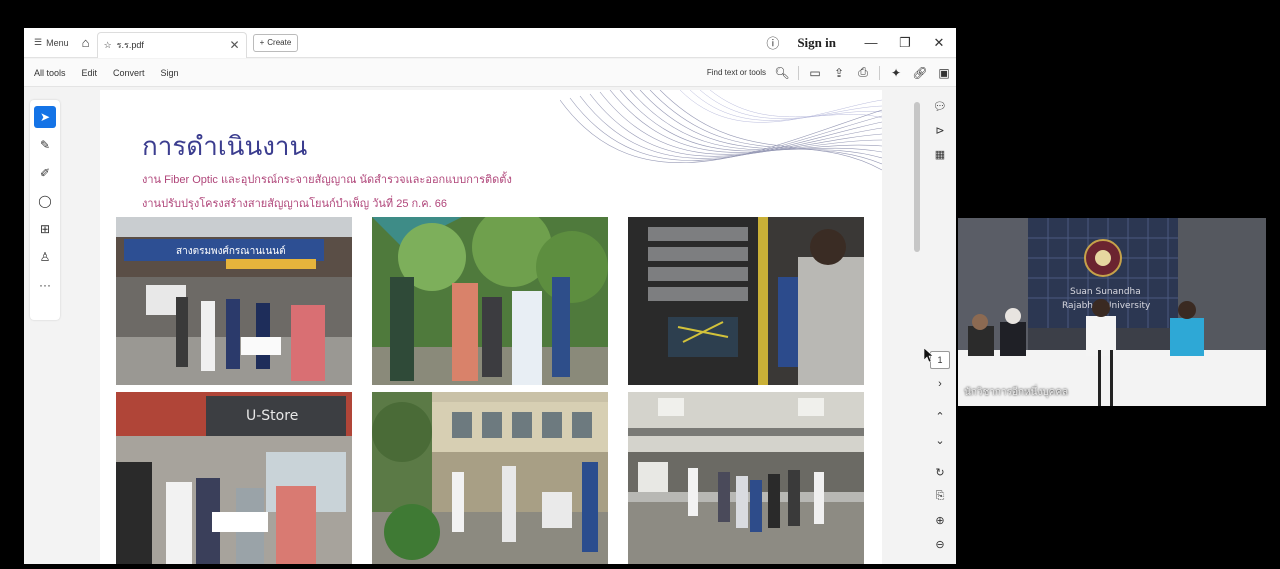 This screenshot has height=569, width=1280. I want to click on zoom-in-icon: ⊕, so click(940, 520).